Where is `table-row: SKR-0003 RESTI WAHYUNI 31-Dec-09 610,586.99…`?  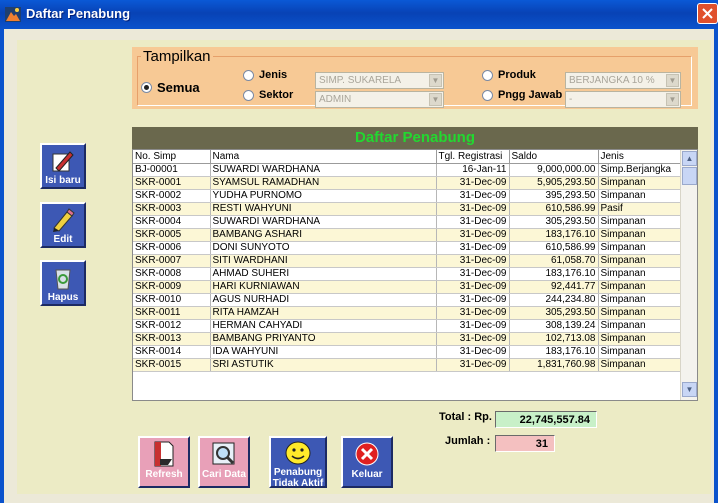
table-row: SKR-0003 RESTI WAHYUNI 31-Dec-09 610,586.99… is located at coordinates (407, 209).